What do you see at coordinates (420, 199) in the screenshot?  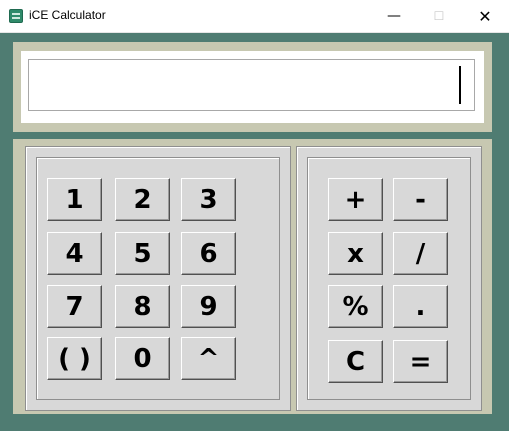 I see `key-minus: -` at bounding box center [420, 199].